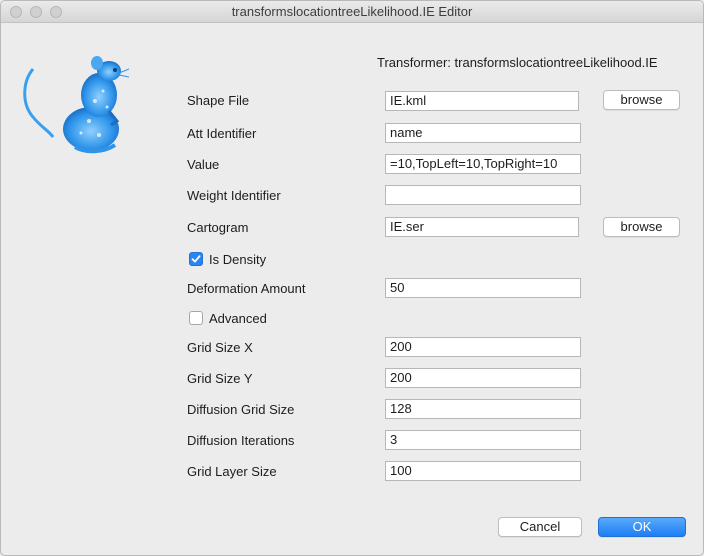  What do you see at coordinates (641, 227) in the screenshot?
I see `cartogram-browse-button: browse` at bounding box center [641, 227].